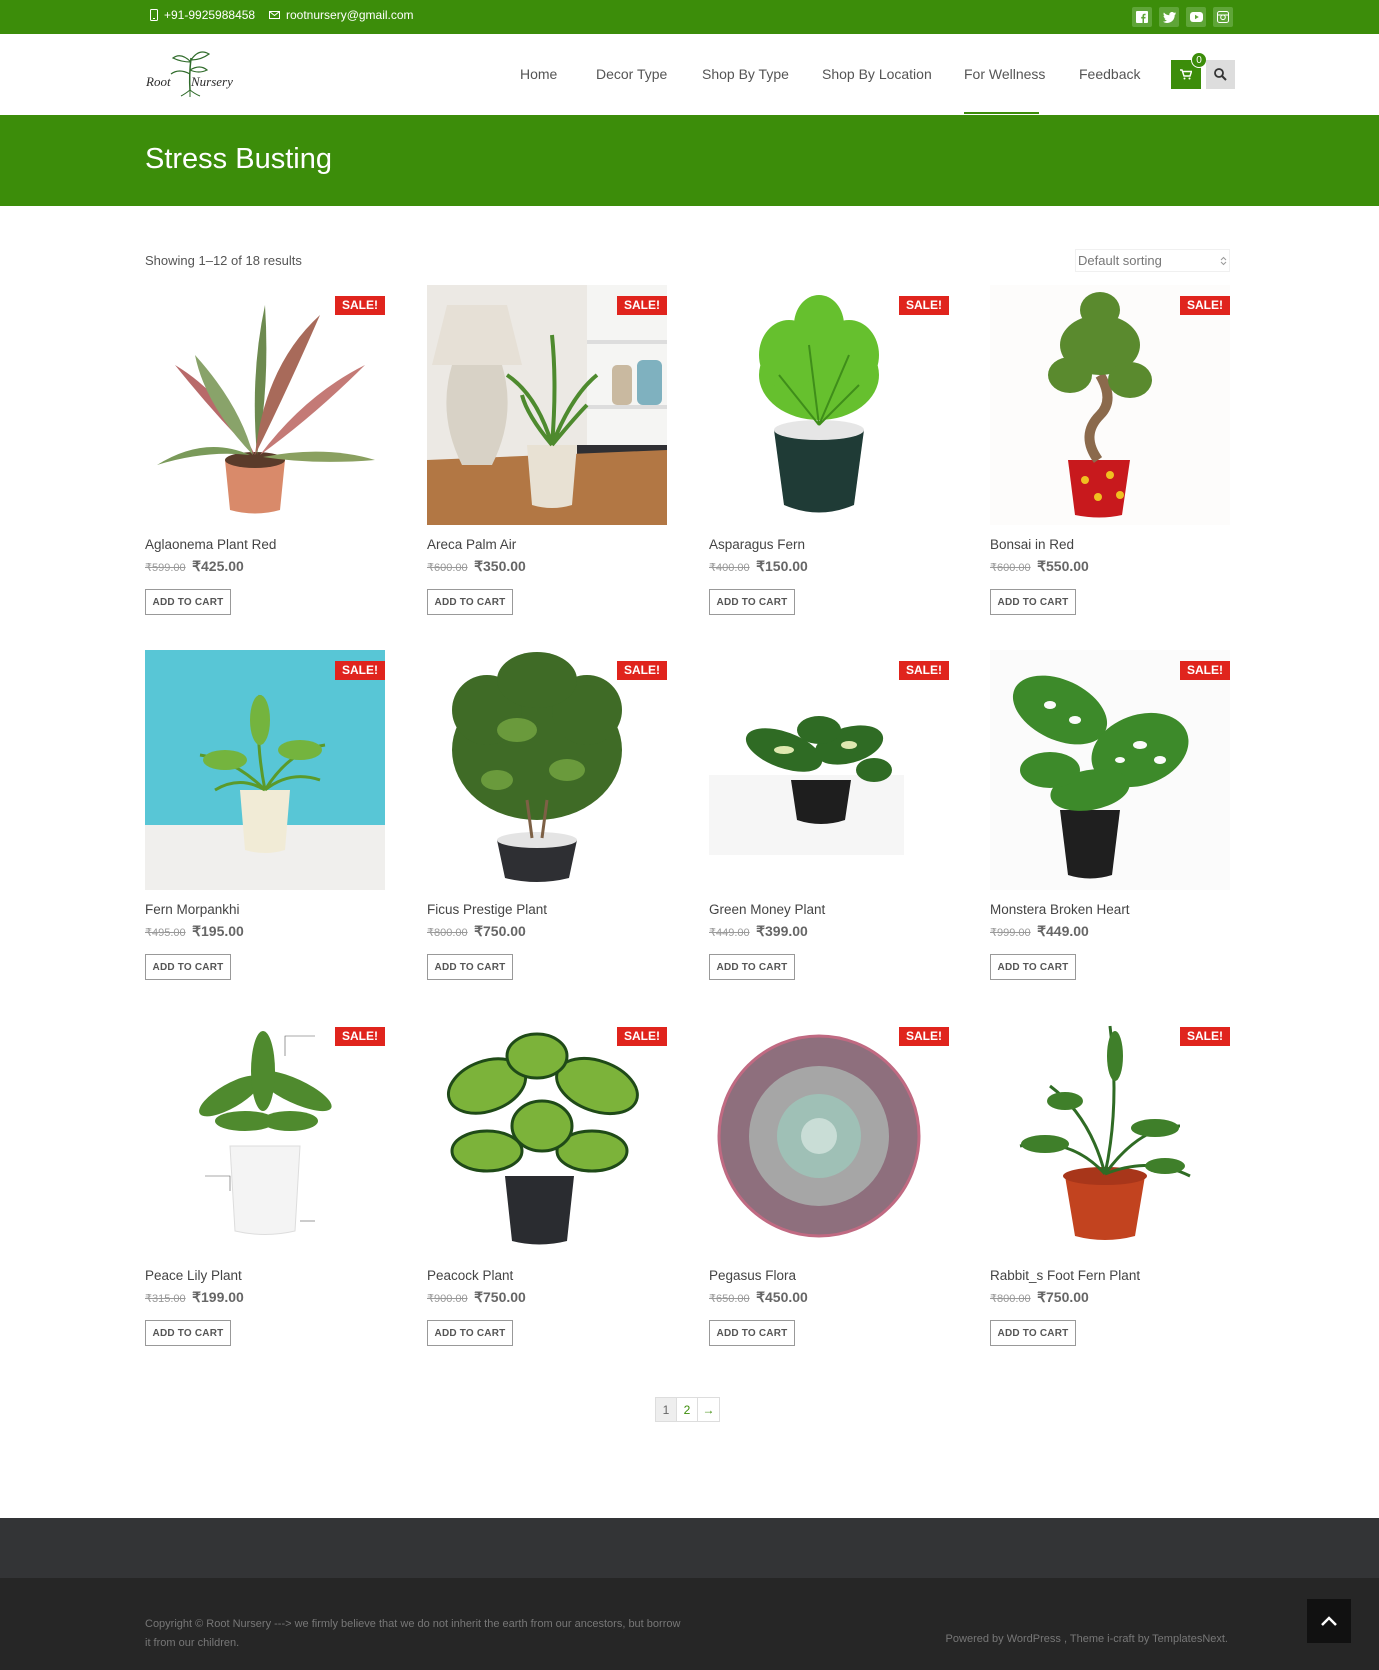 The width and height of the screenshot is (1379, 1670). Describe the element at coordinates (538, 74) in the screenshot. I see `nav-home: Home` at that location.